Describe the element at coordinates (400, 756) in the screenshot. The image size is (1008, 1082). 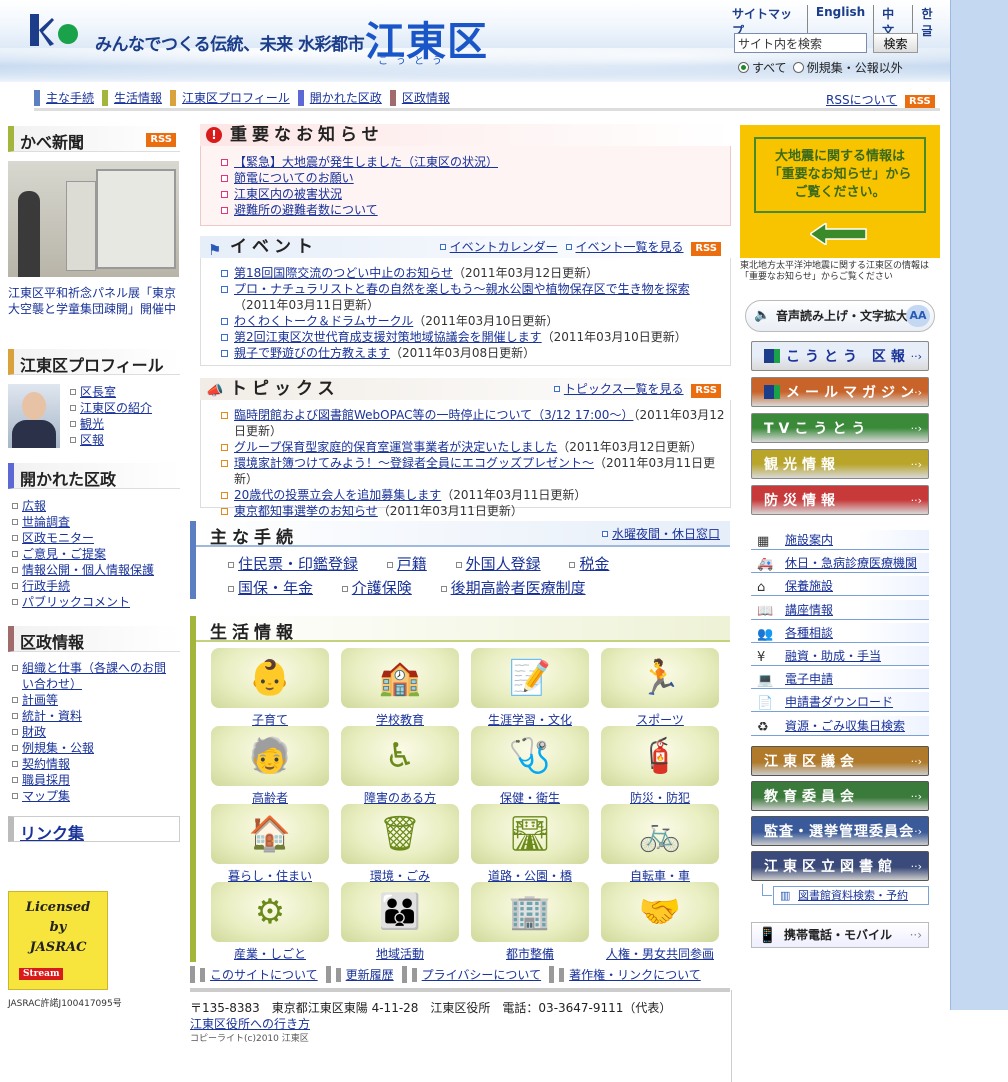
I see `category-tile: ♿` at that location.